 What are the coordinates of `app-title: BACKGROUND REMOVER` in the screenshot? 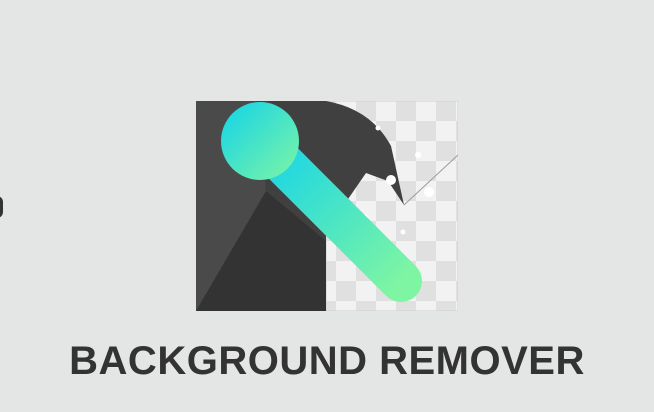 It's located at (327, 361).